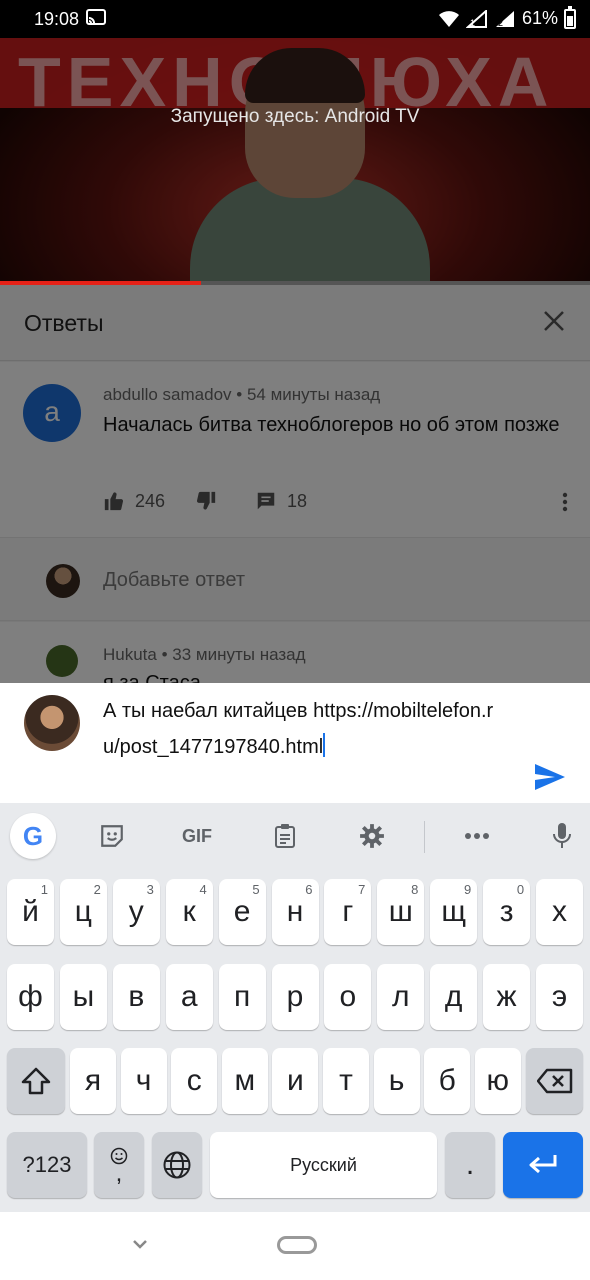 The image size is (590, 1280). I want to click on sticker-icon, so click(112, 836).